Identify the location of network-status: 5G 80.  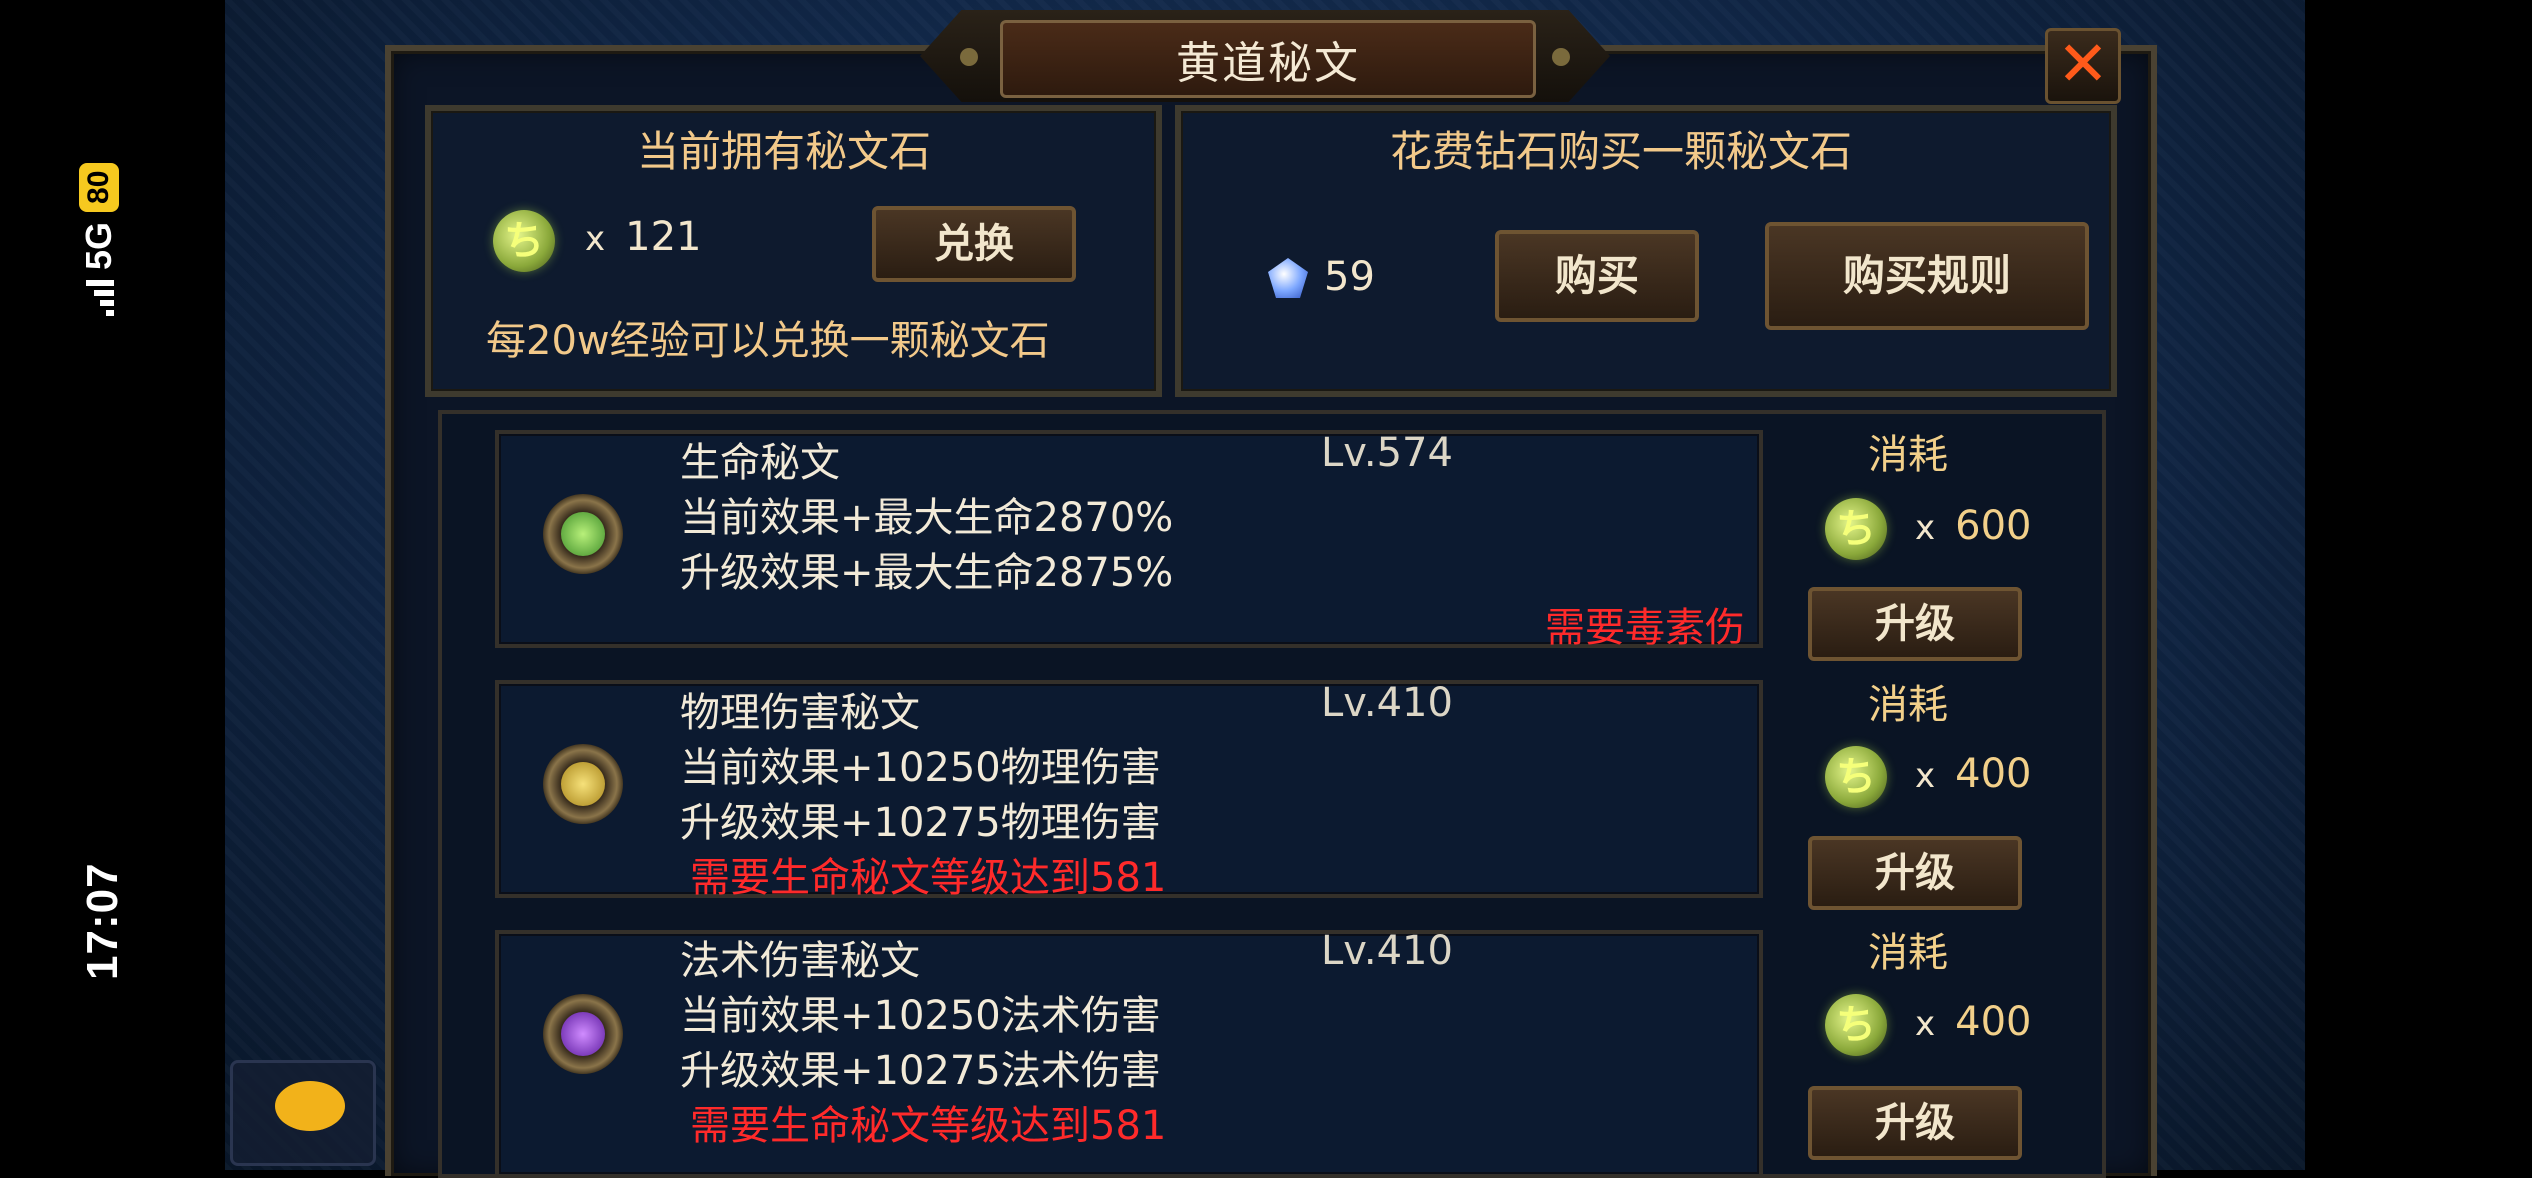
(99, 239).